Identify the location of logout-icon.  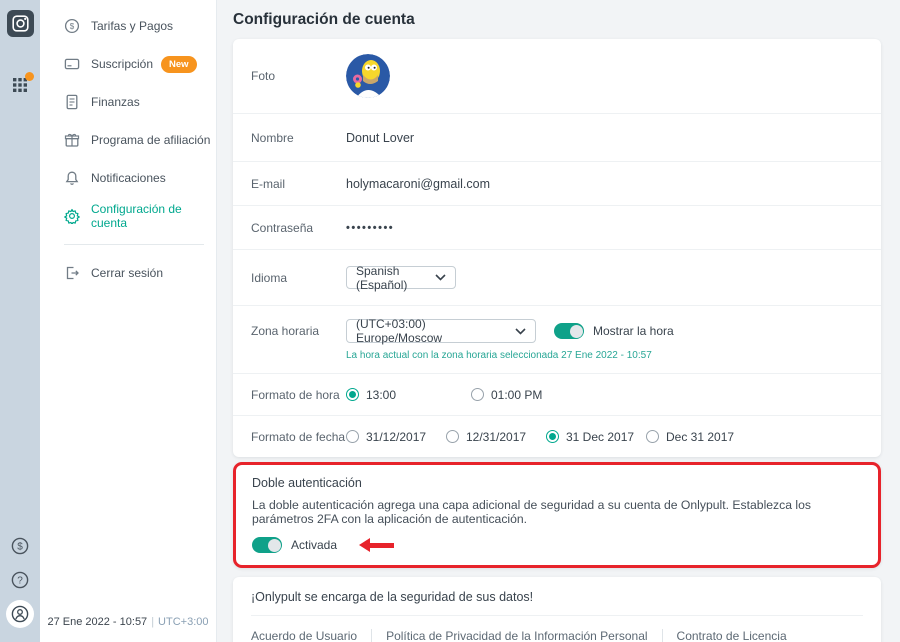
(72, 273).